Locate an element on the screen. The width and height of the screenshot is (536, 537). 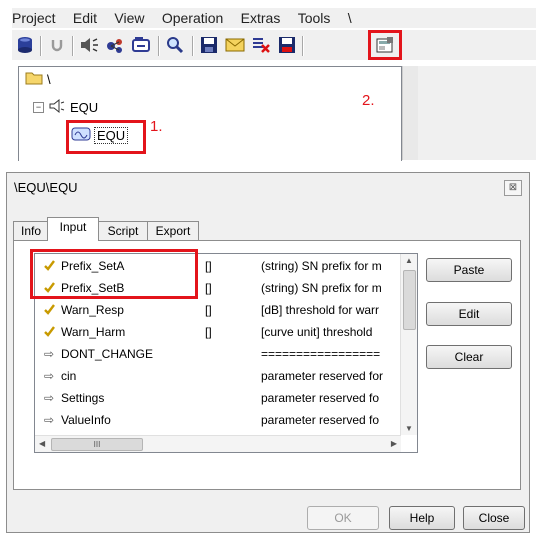
param-name: cin is located at coordinates (69, 376).